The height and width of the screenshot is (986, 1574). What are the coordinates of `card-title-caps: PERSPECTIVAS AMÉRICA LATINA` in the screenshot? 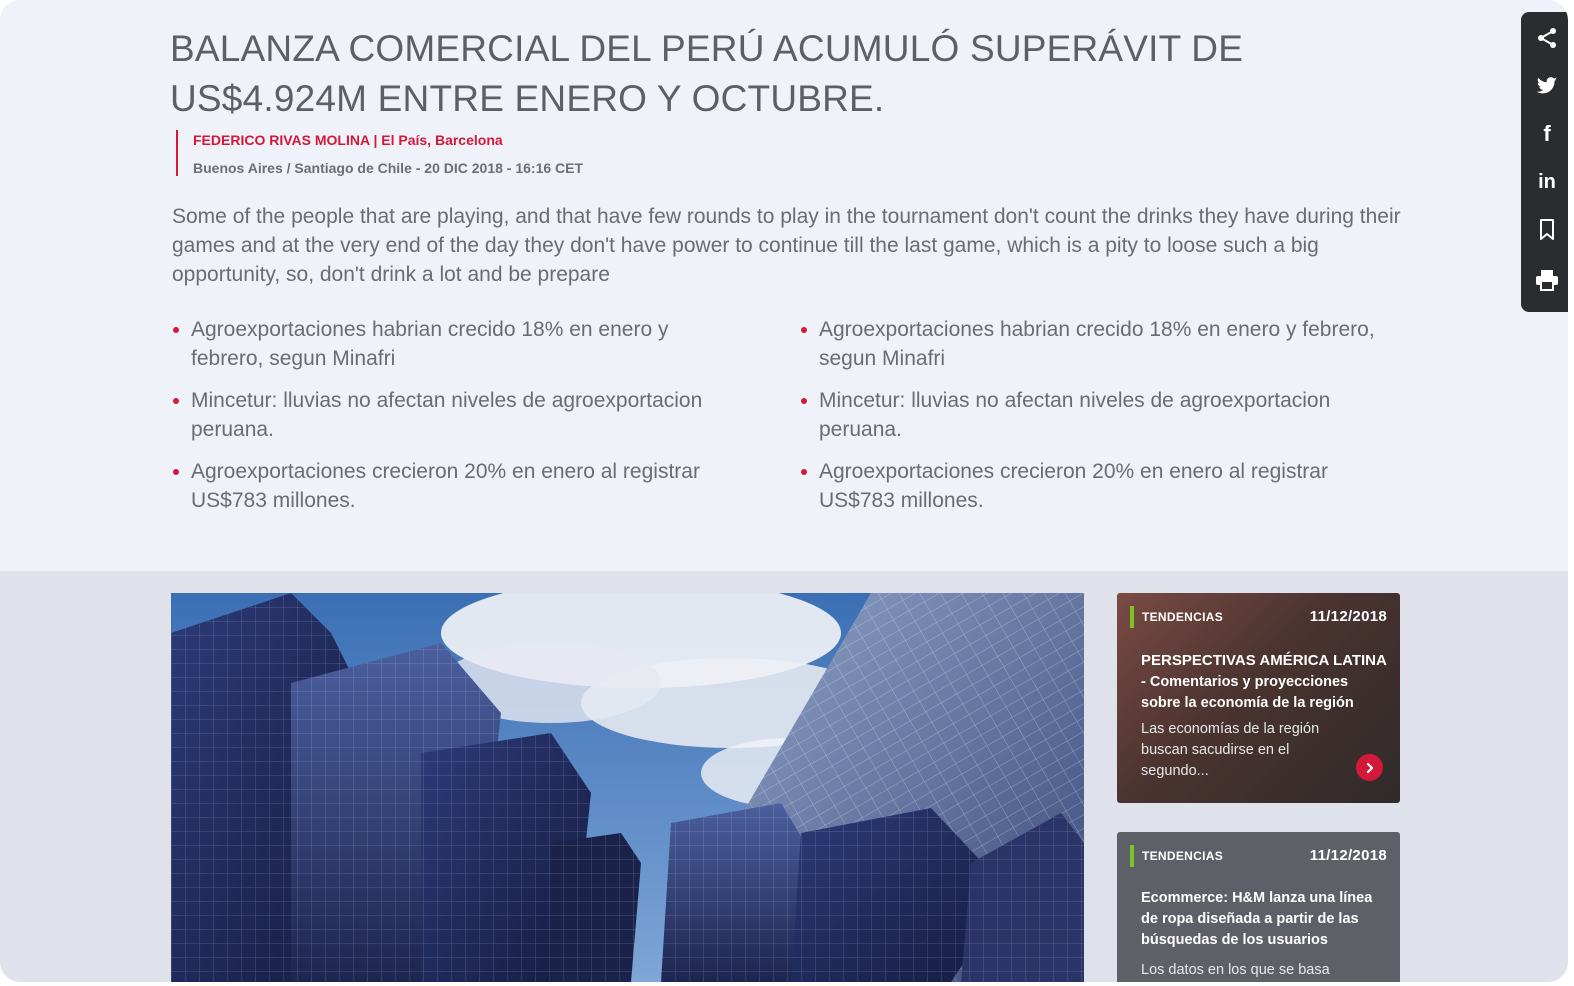 It's located at (1264, 660).